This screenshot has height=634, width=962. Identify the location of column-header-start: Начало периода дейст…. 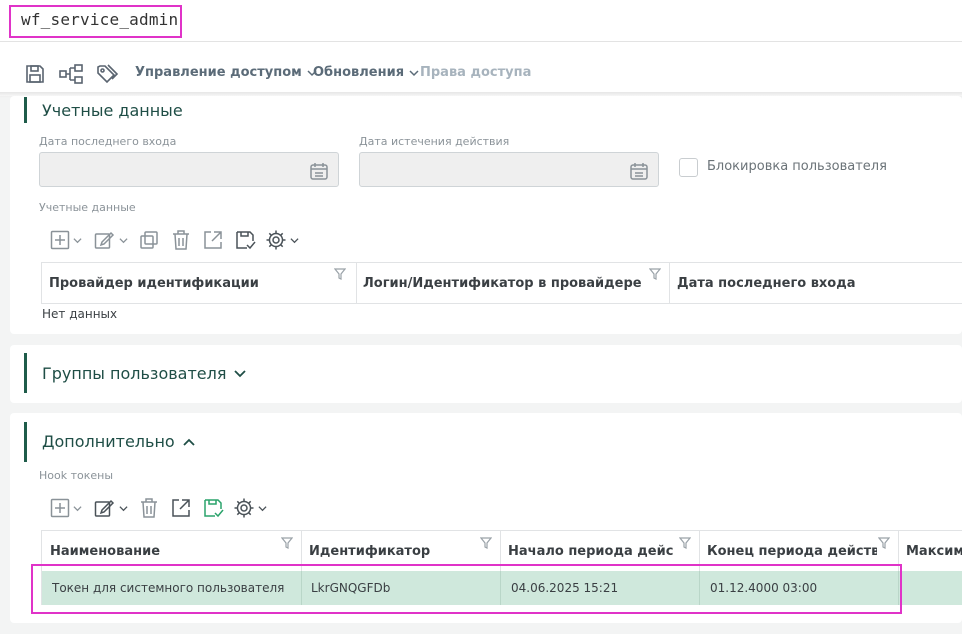
(590, 551).